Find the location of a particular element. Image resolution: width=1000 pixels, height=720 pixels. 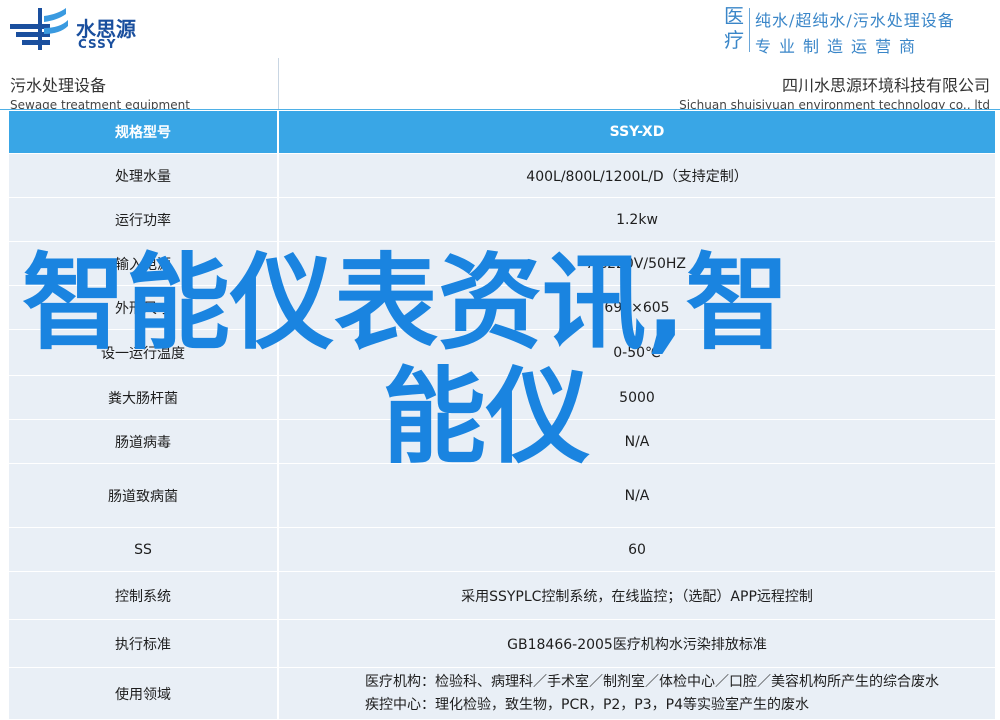

slogan-divider is located at coordinates (749, 30).